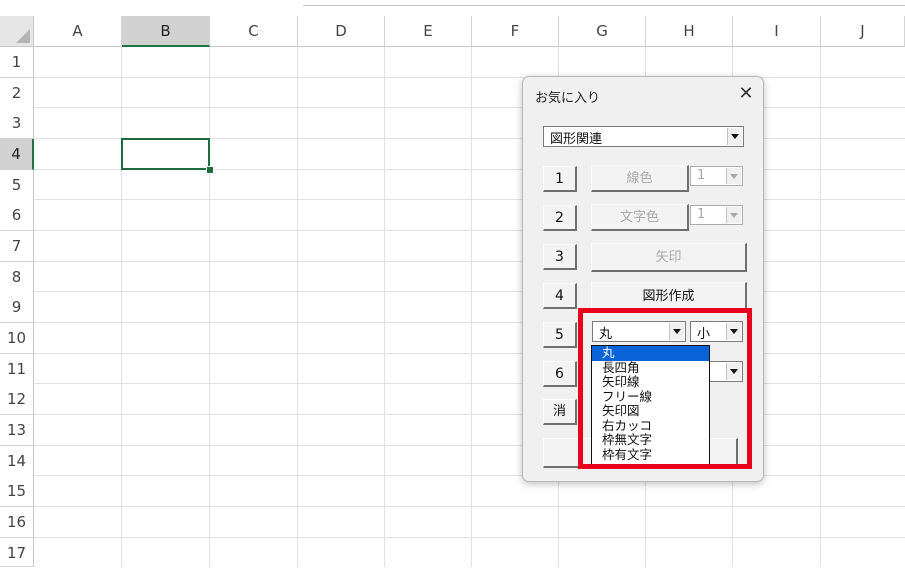 This screenshot has width=905, height=569. I want to click on line-color-button: 線色, so click(640, 178).